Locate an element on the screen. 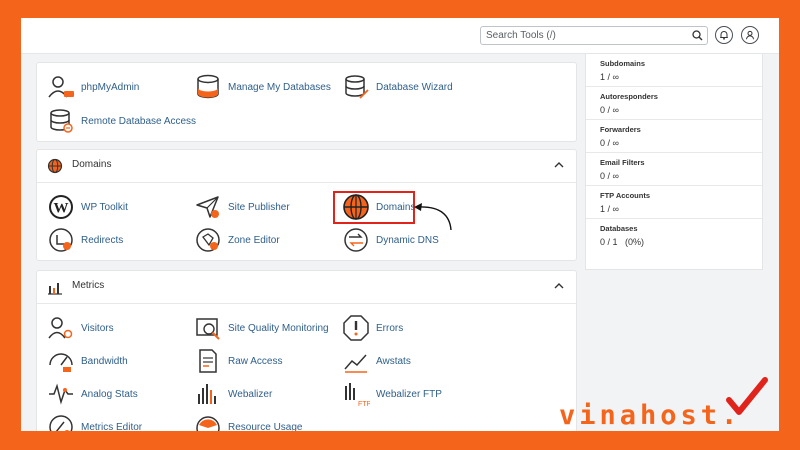 This screenshot has height=450, width=800. search-box is located at coordinates (594, 35).